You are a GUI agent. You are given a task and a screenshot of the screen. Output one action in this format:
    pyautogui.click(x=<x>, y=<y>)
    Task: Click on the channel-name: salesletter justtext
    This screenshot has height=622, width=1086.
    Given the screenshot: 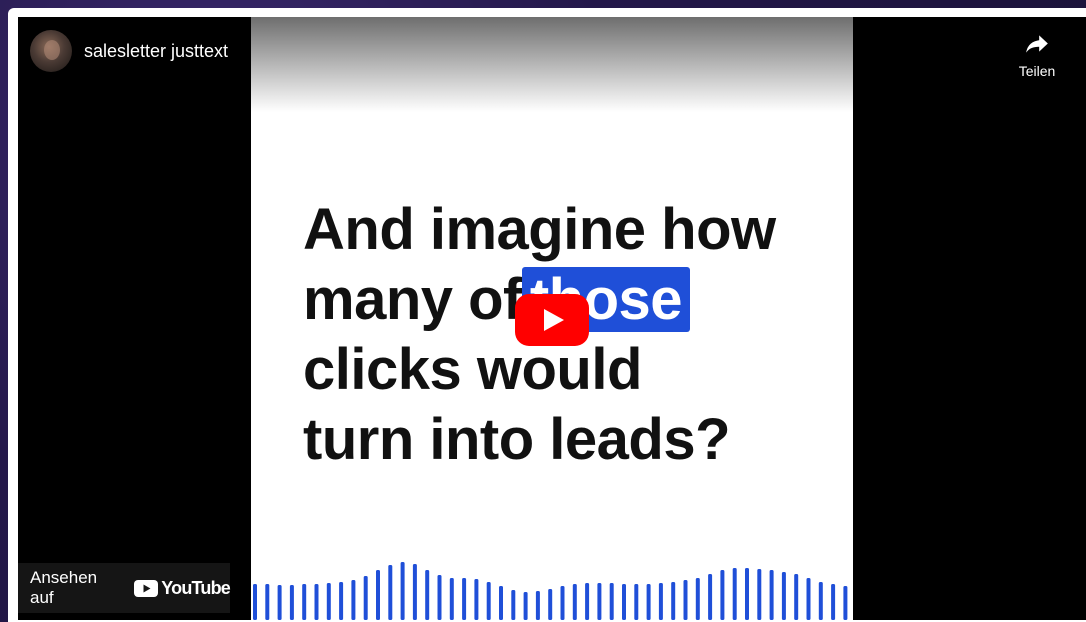 What is the action you would take?
    pyautogui.click(x=156, y=51)
    